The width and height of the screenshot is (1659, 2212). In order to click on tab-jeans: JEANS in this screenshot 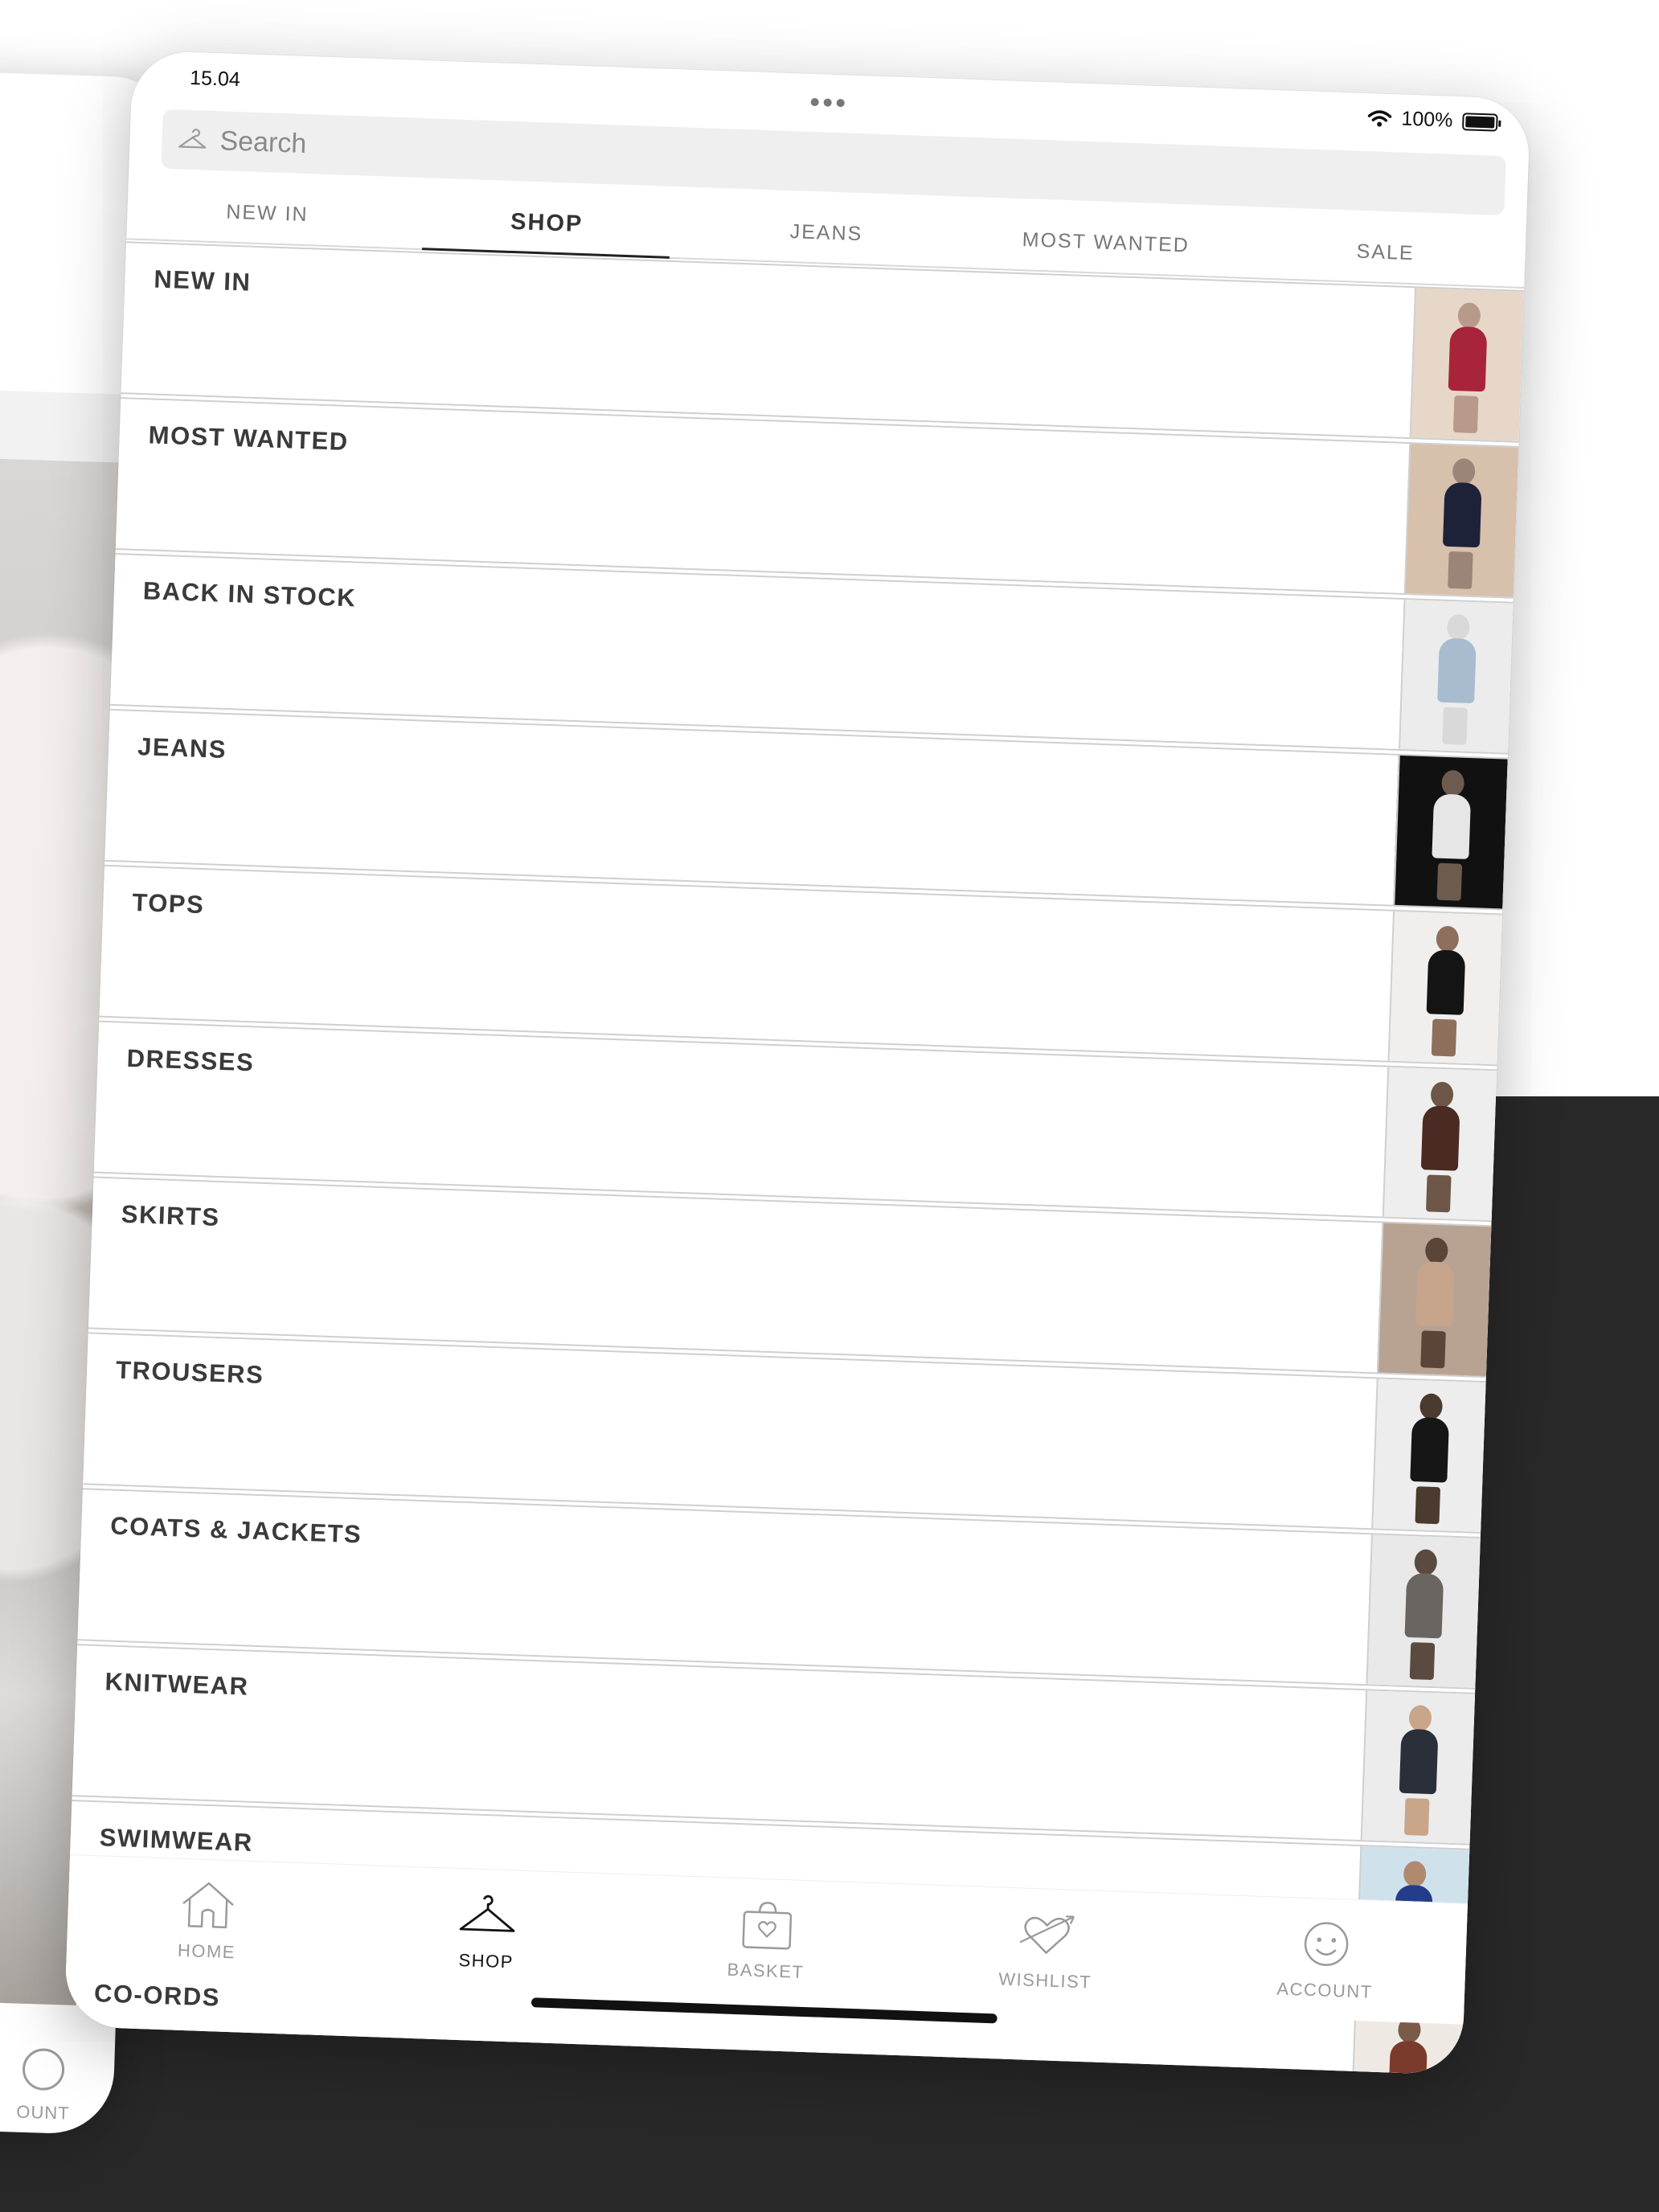, I will do `click(826, 233)`.